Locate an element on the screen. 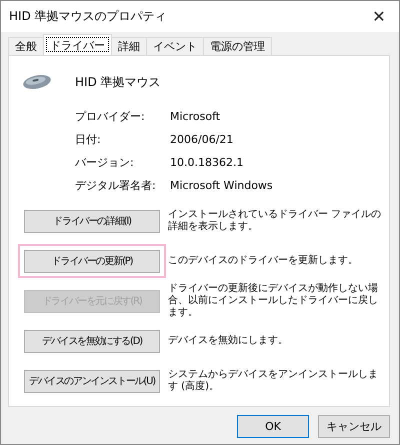 Image resolution: width=400 pixels, height=445 pixels. window-title: HID 準拠マウスのプロパティ is located at coordinates (88, 16).